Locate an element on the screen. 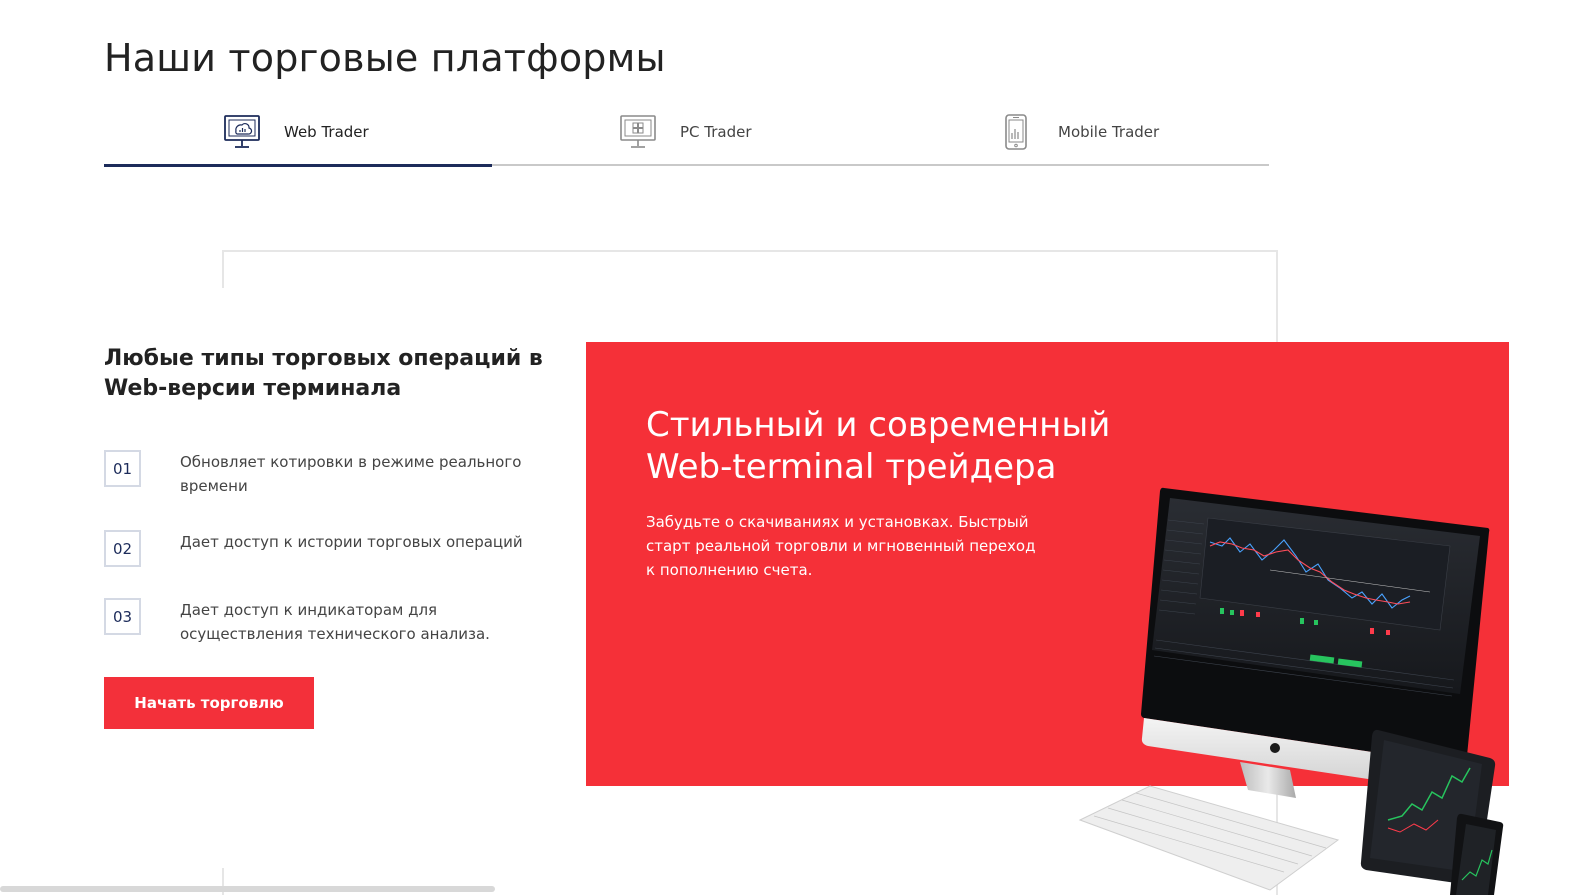  feature-number: 02 is located at coordinates (122, 548).